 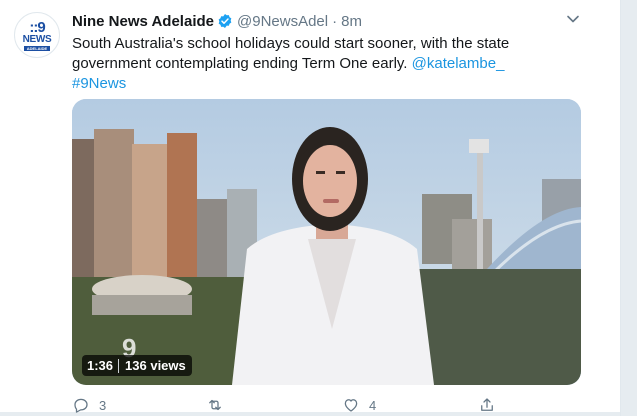 What do you see at coordinates (143, 21) in the screenshot?
I see `author-name: Nine News Adelaide` at bounding box center [143, 21].